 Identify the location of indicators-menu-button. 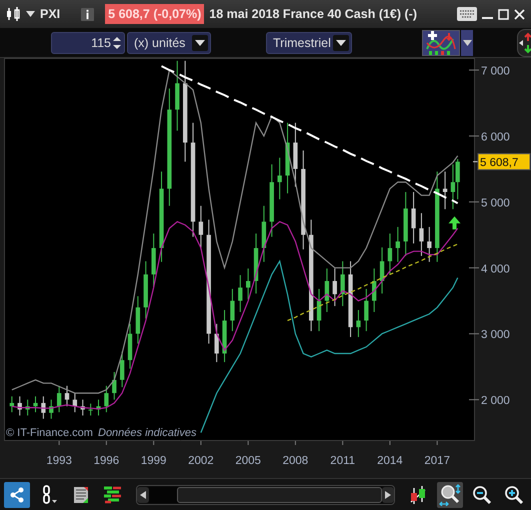
(467, 43).